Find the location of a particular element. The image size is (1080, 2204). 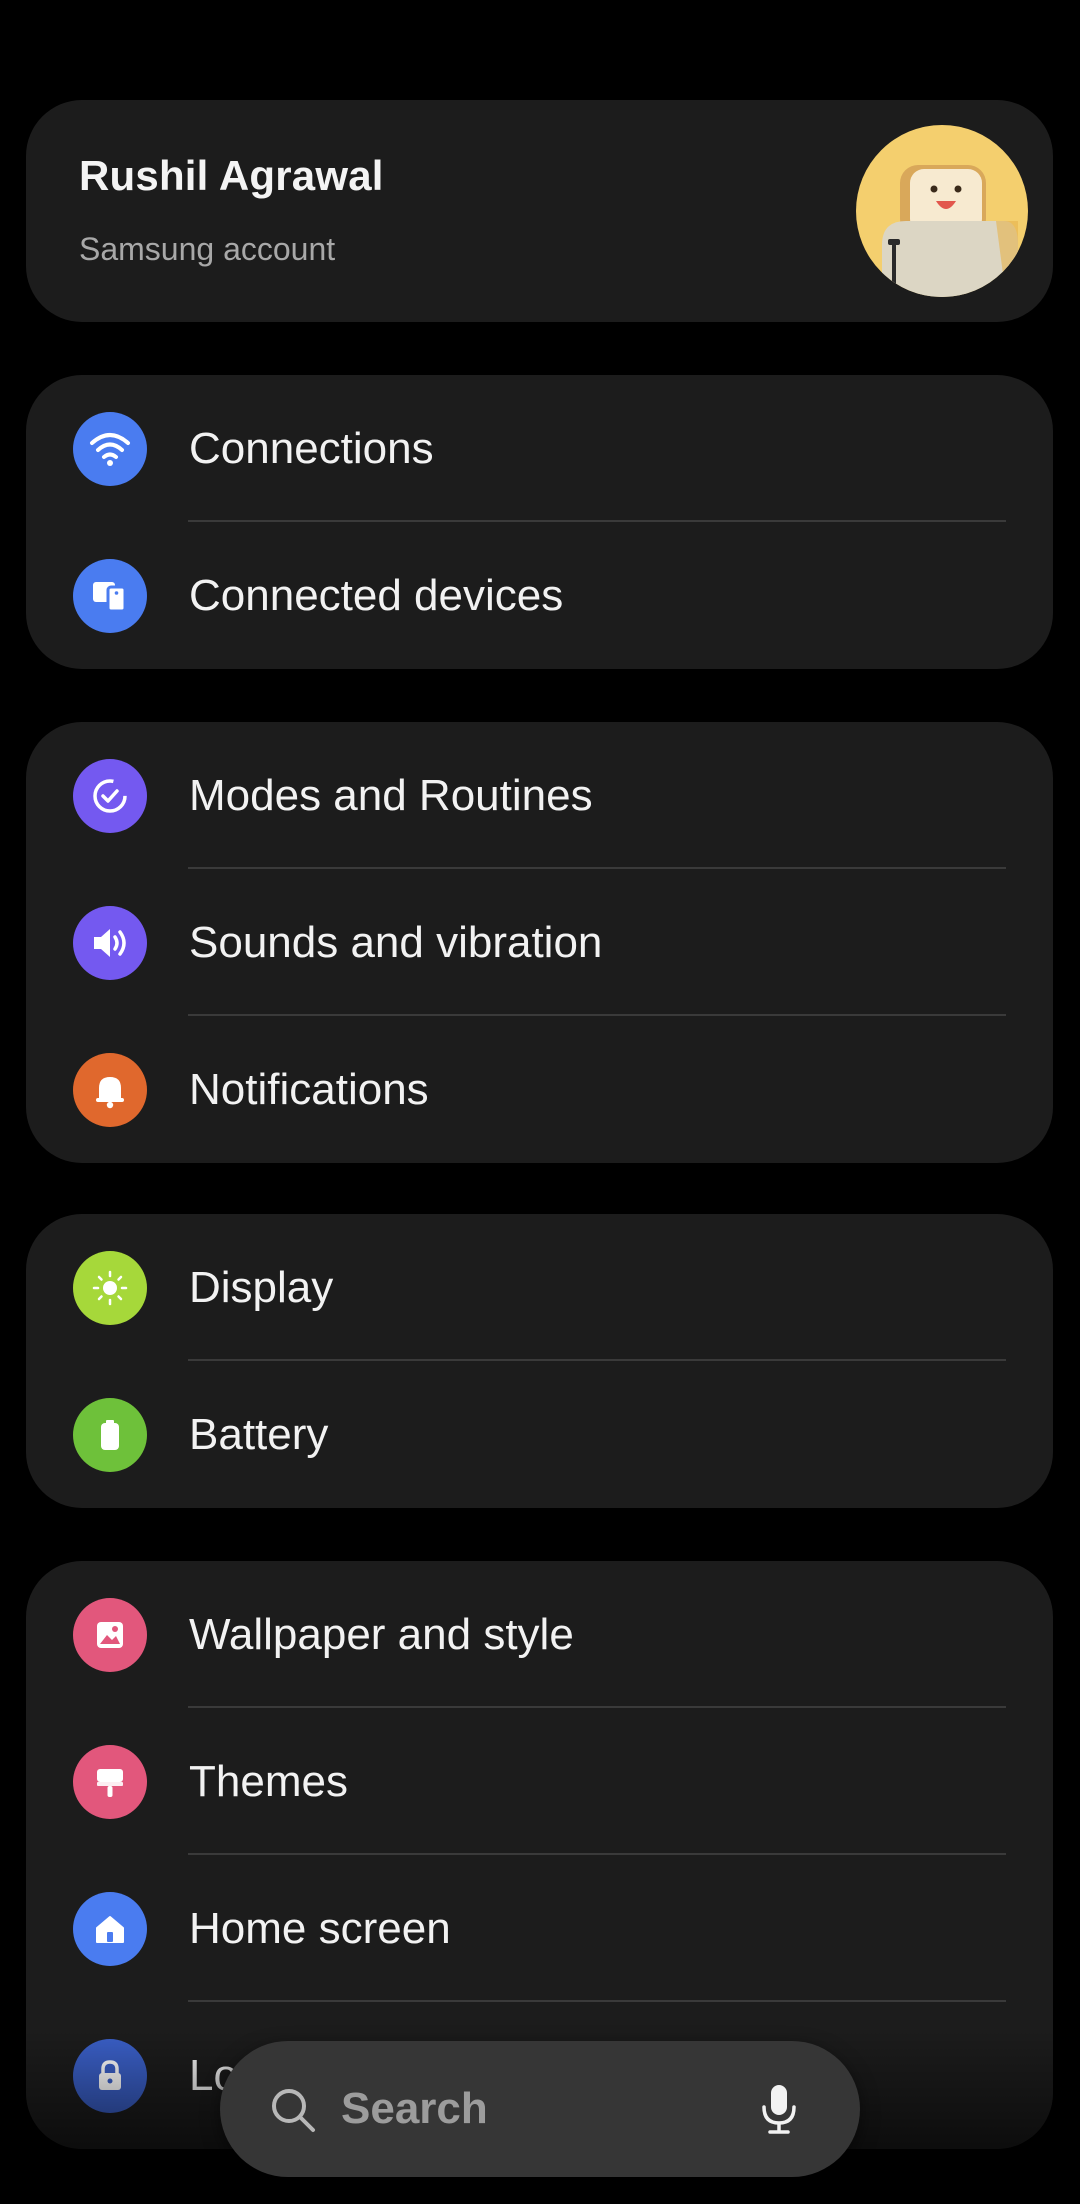

menu-item-label: Themes is located at coordinates (268, 1781).